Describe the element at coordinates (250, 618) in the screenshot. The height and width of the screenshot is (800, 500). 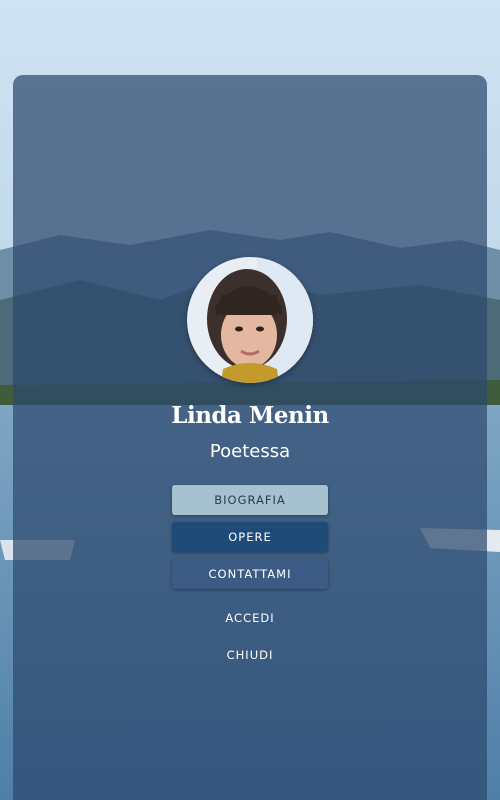
I see `menu-link-accedi: ACCEDI` at that location.